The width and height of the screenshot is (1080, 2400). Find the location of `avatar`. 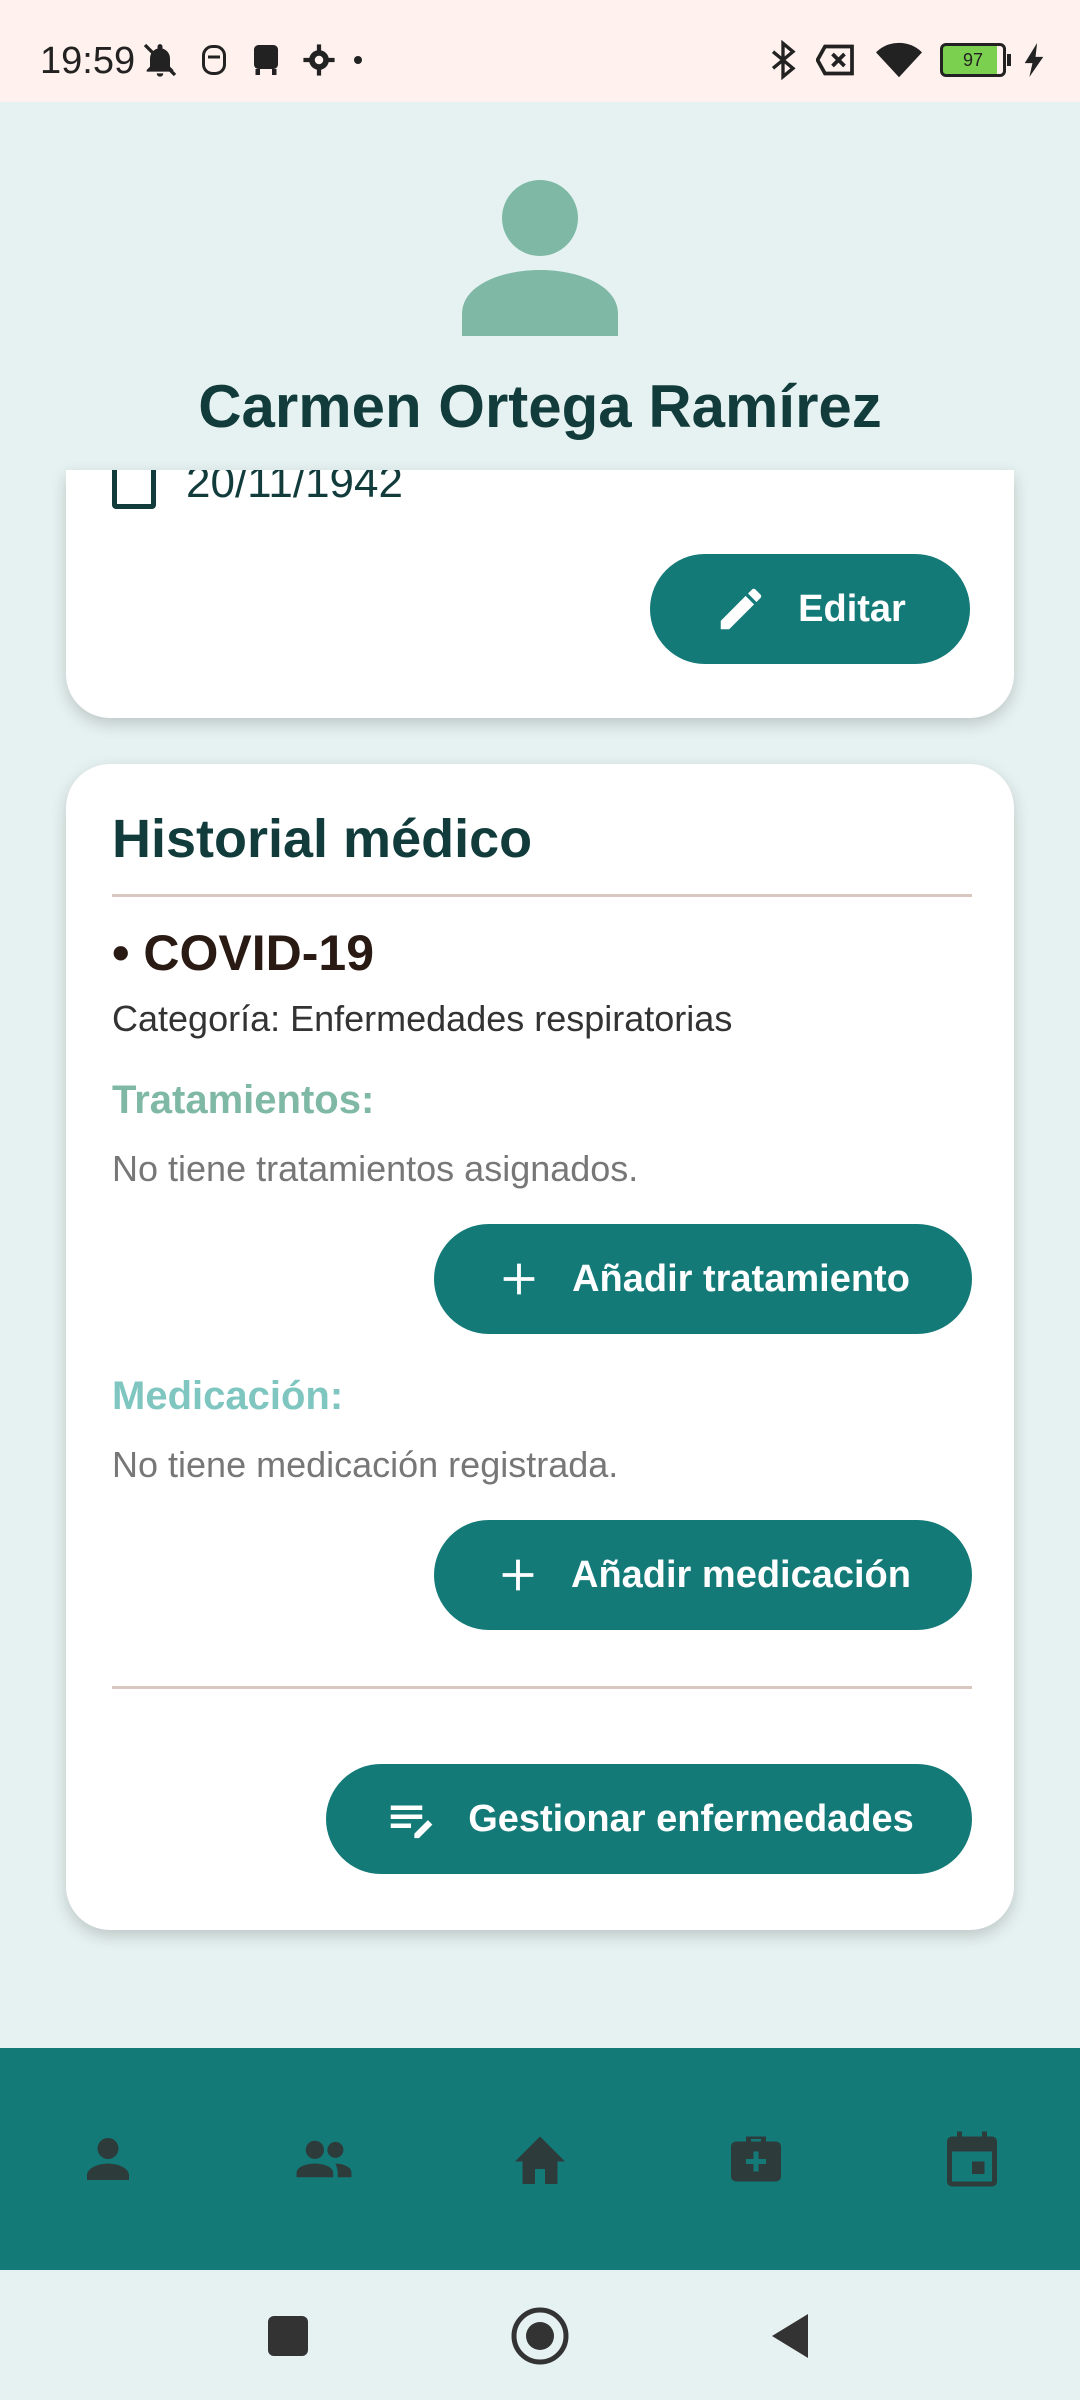

avatar is located at coordinates (540, 258).